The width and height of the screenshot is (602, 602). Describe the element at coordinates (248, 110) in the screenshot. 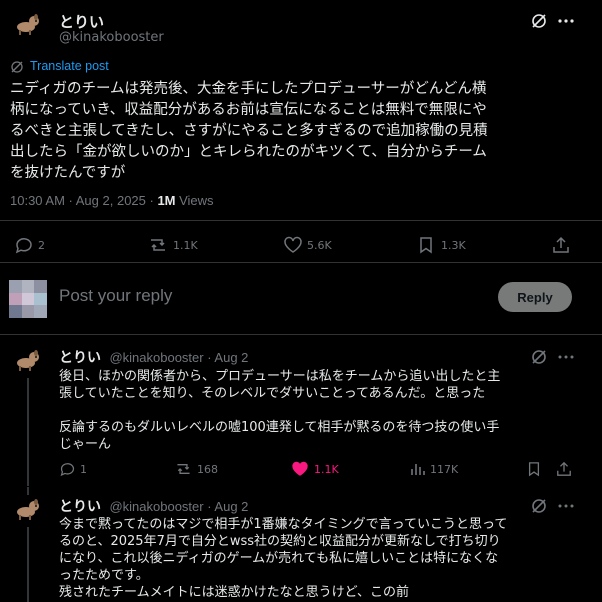

I see `post-text-line: 柄になっていき、収益配分があるお前は宣伝になることは無料で無限にや` at that location.